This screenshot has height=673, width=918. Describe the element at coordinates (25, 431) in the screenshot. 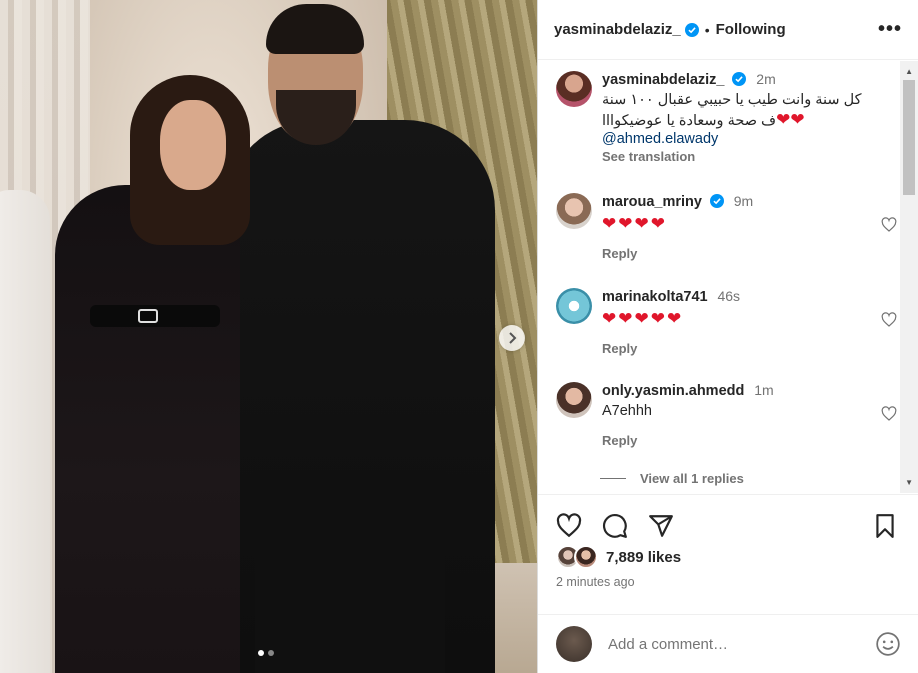

I see `photo-white-dress` at that location.